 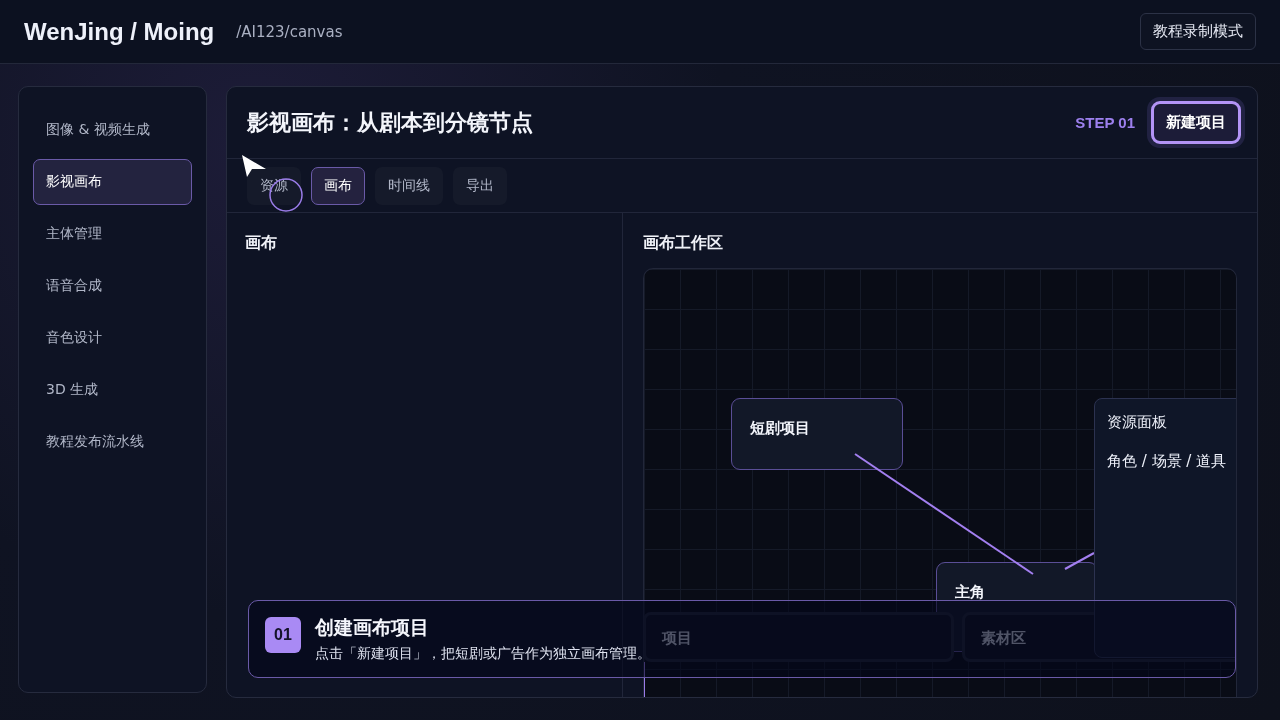 What do you see at coordinates (112, 234) in the screenshot?
I see `sidebar-item: 主体管理` at bounding box center [112, 234].